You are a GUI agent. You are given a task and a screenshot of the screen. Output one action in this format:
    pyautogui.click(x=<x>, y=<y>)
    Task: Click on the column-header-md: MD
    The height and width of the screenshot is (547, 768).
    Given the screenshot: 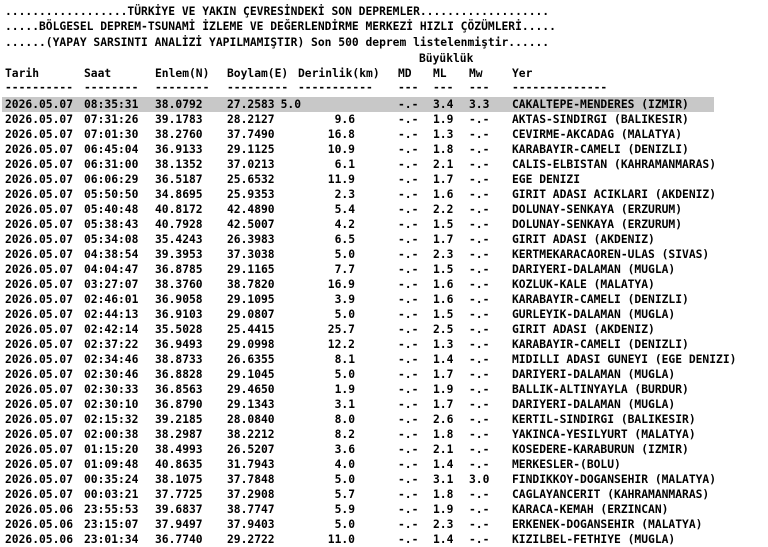 What is the action you would take?
    pyautogui.click(x=405, y=73)
    